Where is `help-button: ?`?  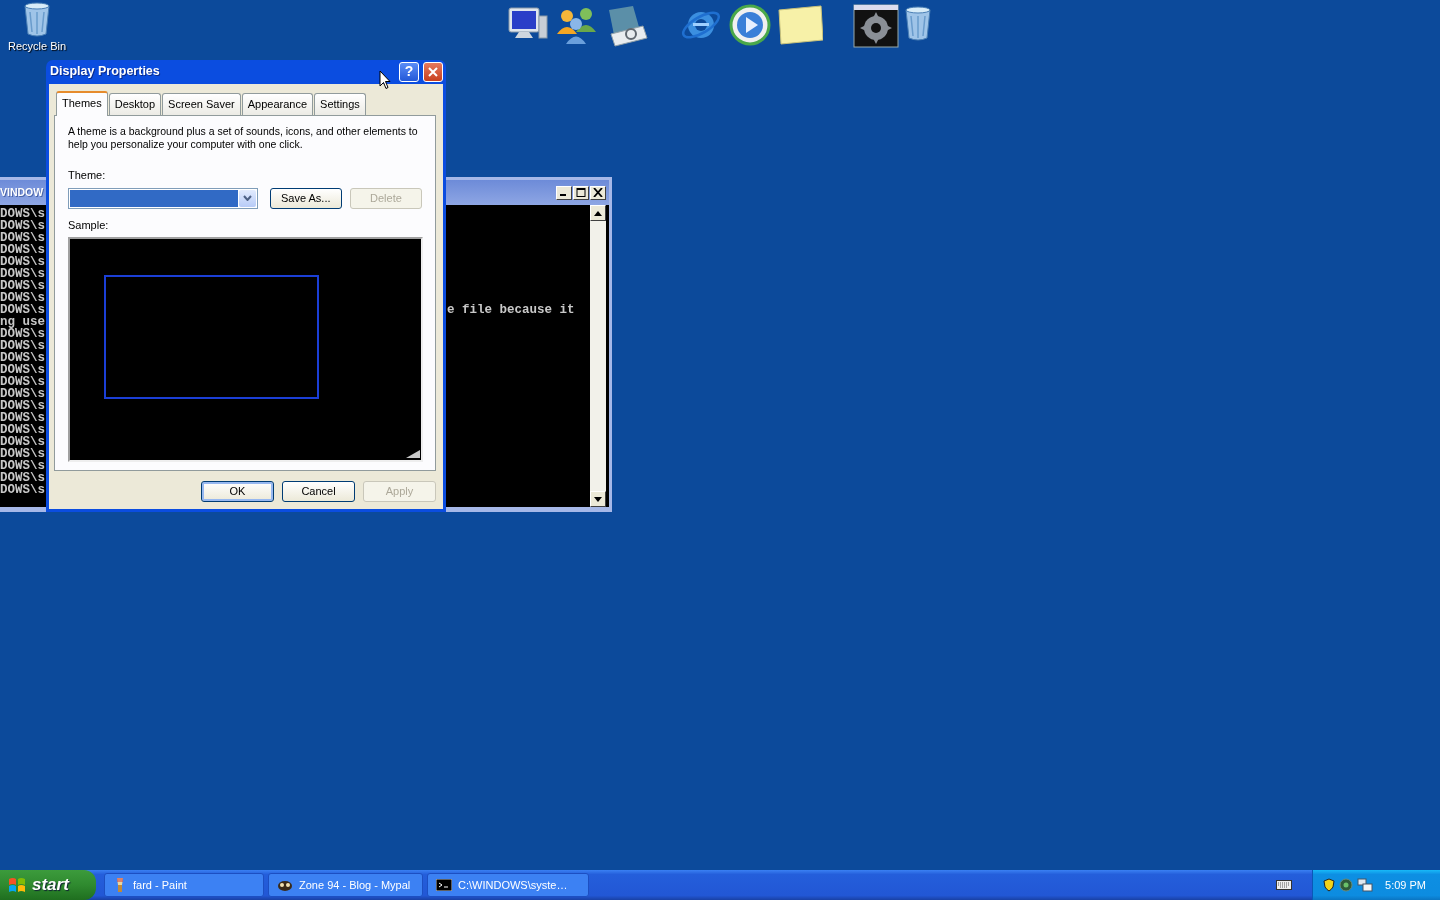
help-button: ? is located at coordinates (409, 71).